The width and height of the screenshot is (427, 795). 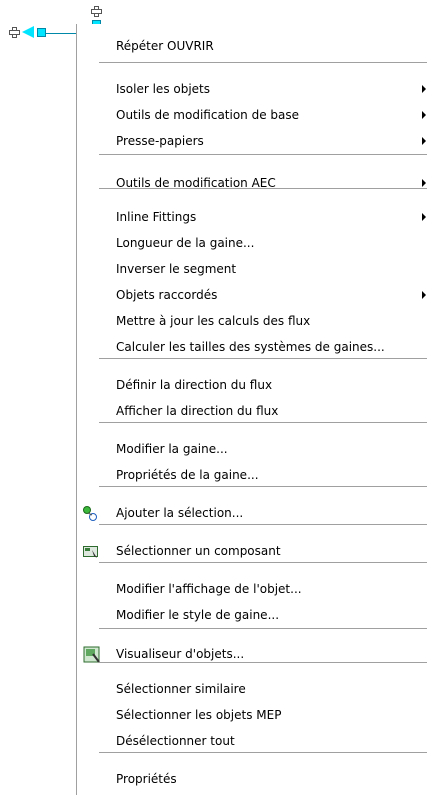 What do you see at coordinates (91, 551) in the screenshot?
I see `select-component-icon` at bounding box center [91, 551].